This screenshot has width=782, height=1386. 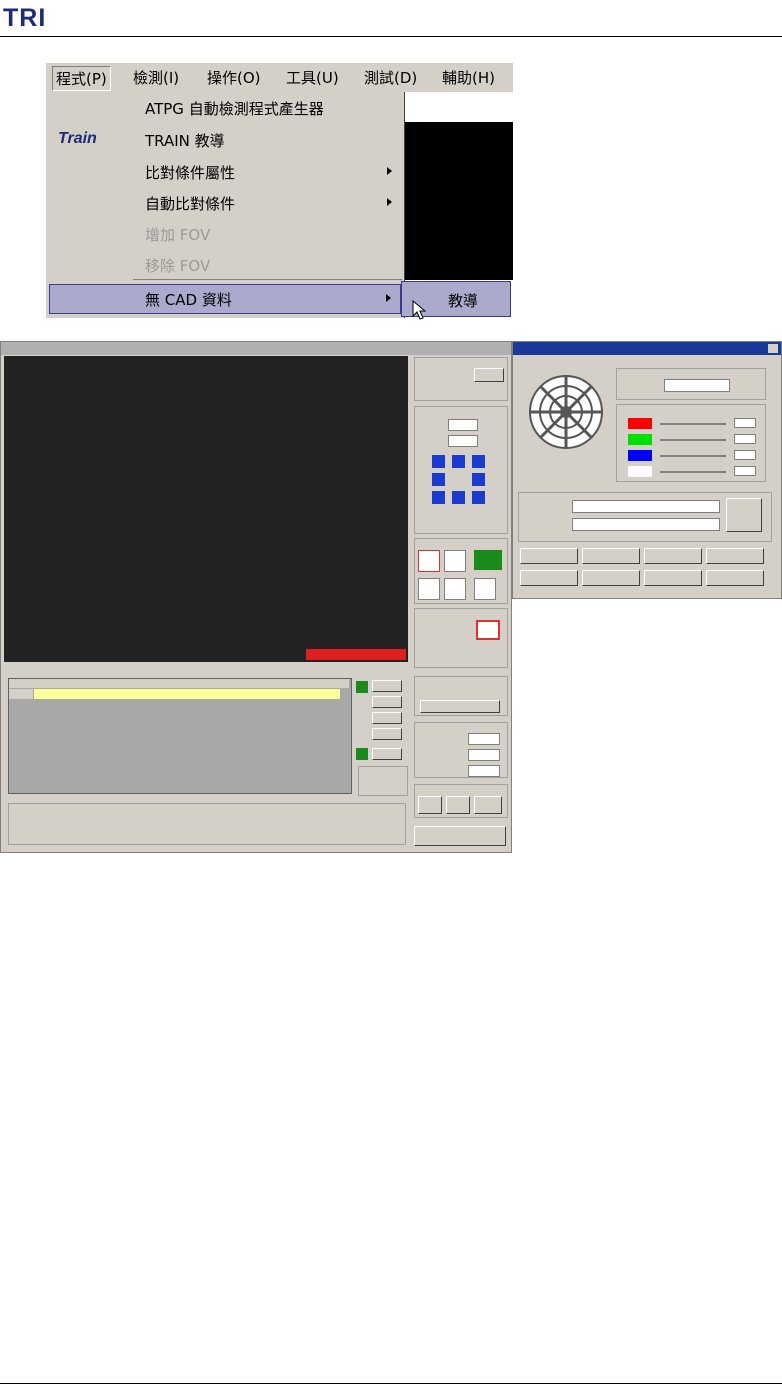 I want to click on tri-logo: TRI, so click(x=25, y=18).